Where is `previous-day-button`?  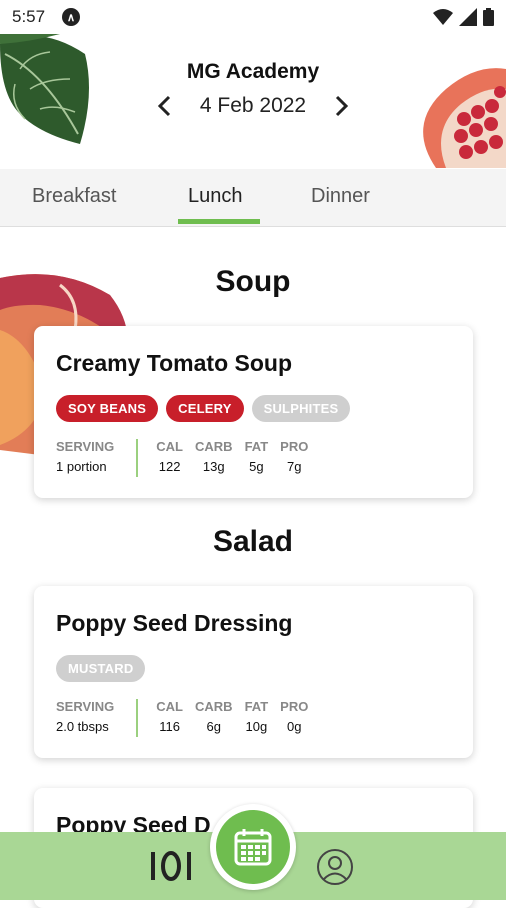 previous-day-button is located at coordinates (164, 106).